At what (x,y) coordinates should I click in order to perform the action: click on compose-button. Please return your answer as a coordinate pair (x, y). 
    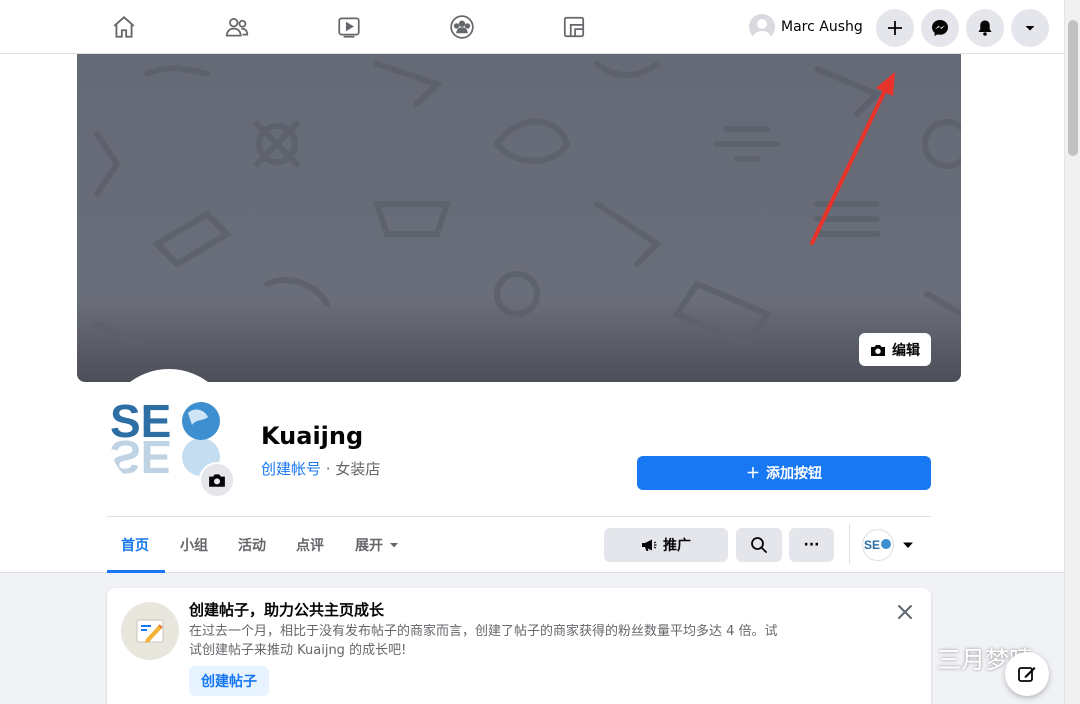
    Looking at the image, I should click on (1027, 674).